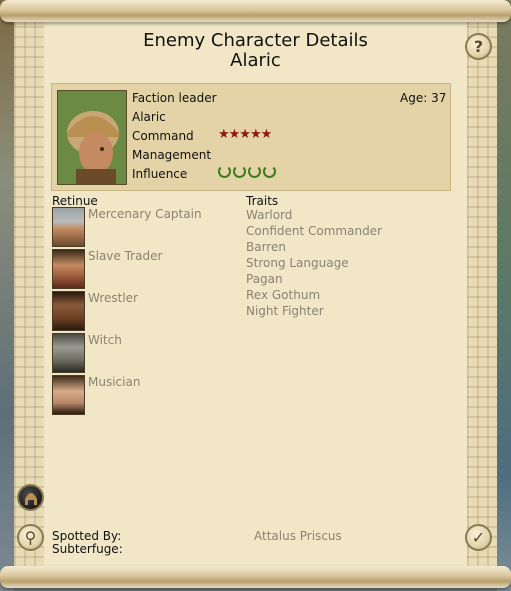 The image size is (511, 591). I want to click on retinue-item: Musician, so click(147, 395).